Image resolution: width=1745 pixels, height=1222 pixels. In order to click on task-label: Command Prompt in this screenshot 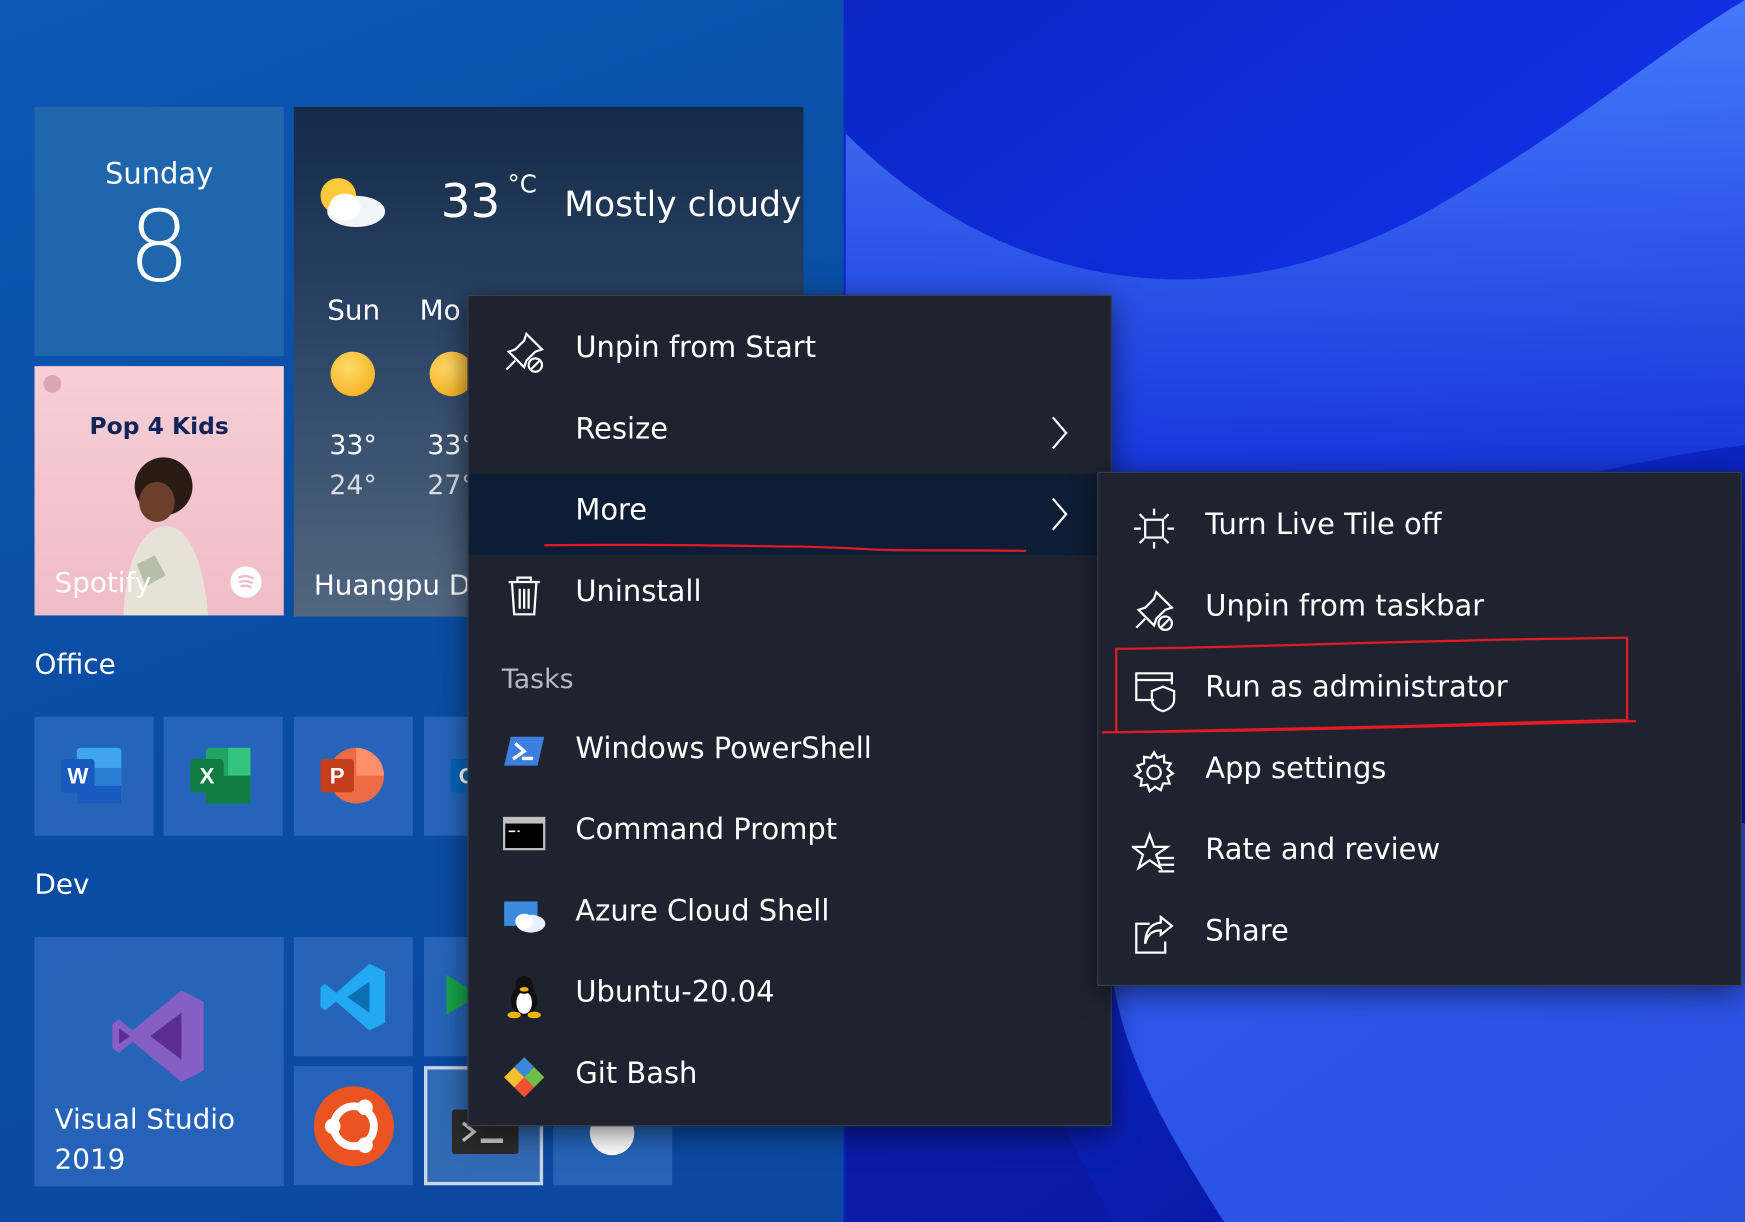, I will do `click(706, 830)`.